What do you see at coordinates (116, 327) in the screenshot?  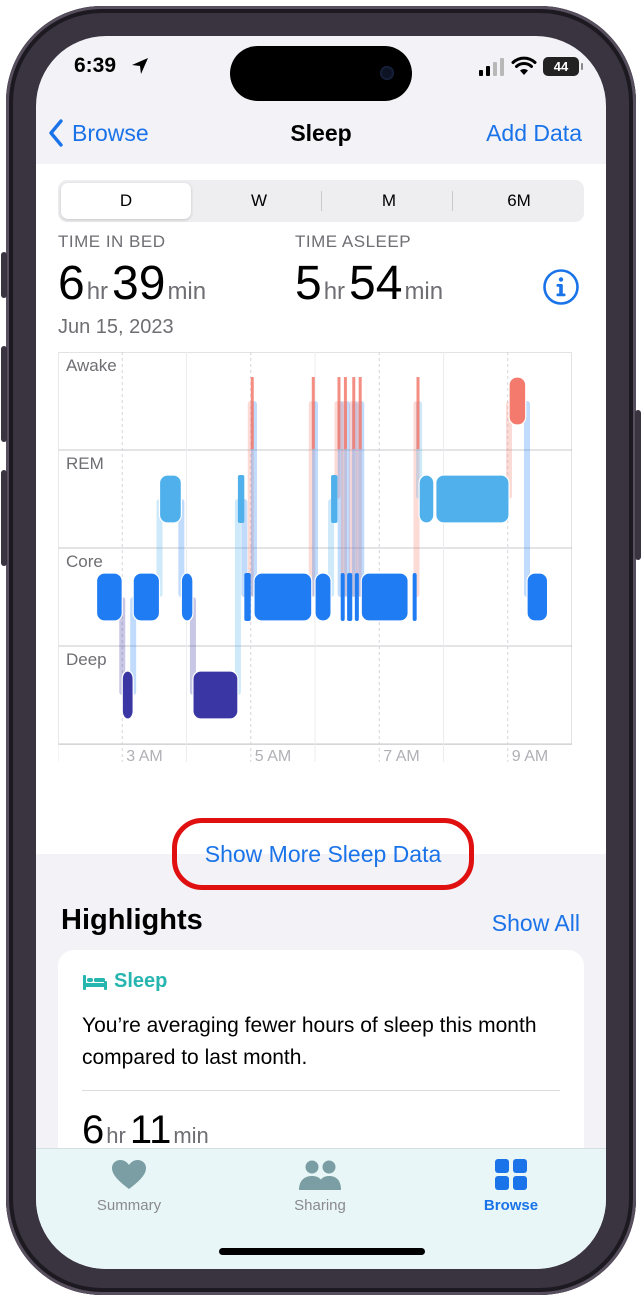 I see `chart-date: Jun 15, 2023` at bounding box center [116, 327].